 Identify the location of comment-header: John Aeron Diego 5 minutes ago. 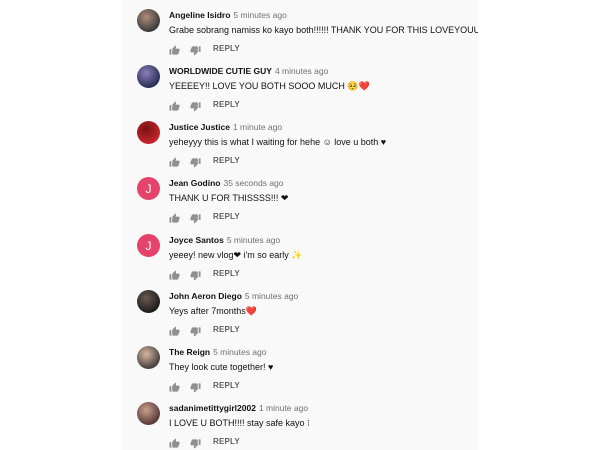
(233, 296).